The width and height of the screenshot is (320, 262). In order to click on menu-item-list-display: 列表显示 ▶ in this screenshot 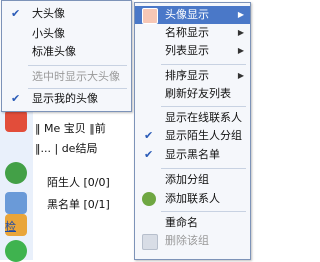, I will do `click(192, 51)`.